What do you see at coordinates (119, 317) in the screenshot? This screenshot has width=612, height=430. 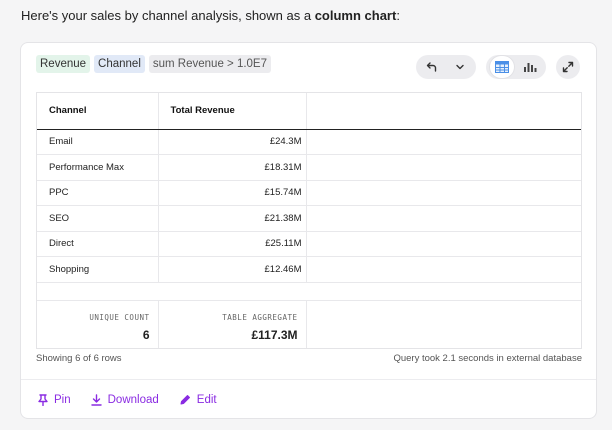 I see `unique-count-label: UNIQUE COUNT` at bounding box center [119, 317].